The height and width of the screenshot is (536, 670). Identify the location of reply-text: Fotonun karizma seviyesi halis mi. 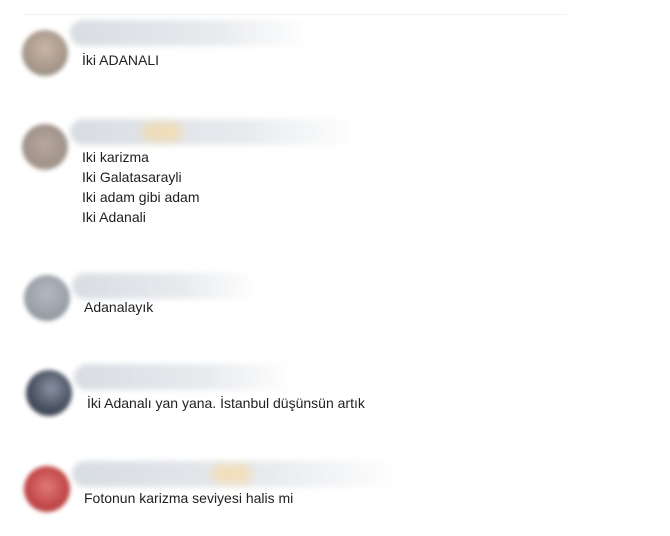
(189, 498).